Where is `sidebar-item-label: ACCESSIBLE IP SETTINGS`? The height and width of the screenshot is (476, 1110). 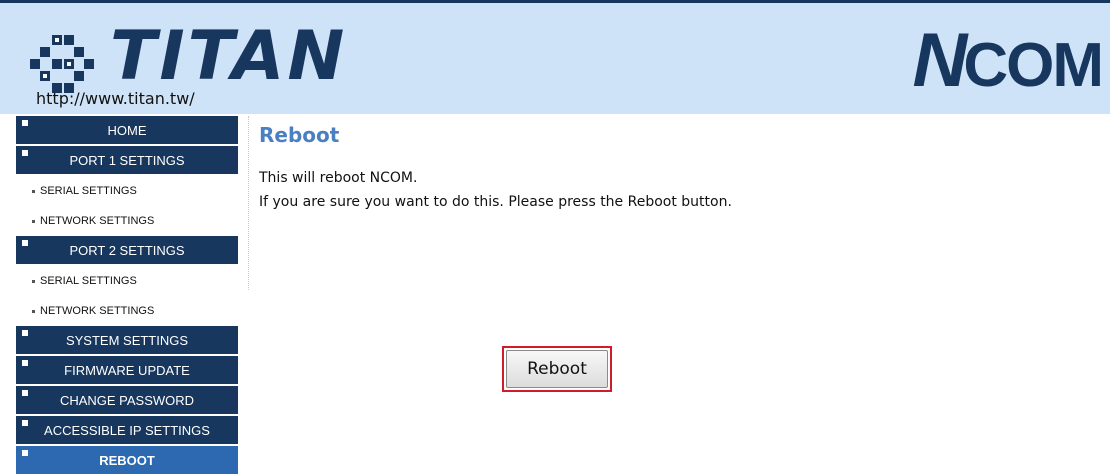
sidebar-item-label: ACCESSIBLE IP SETTINGS is located at coordinates (127, 430).